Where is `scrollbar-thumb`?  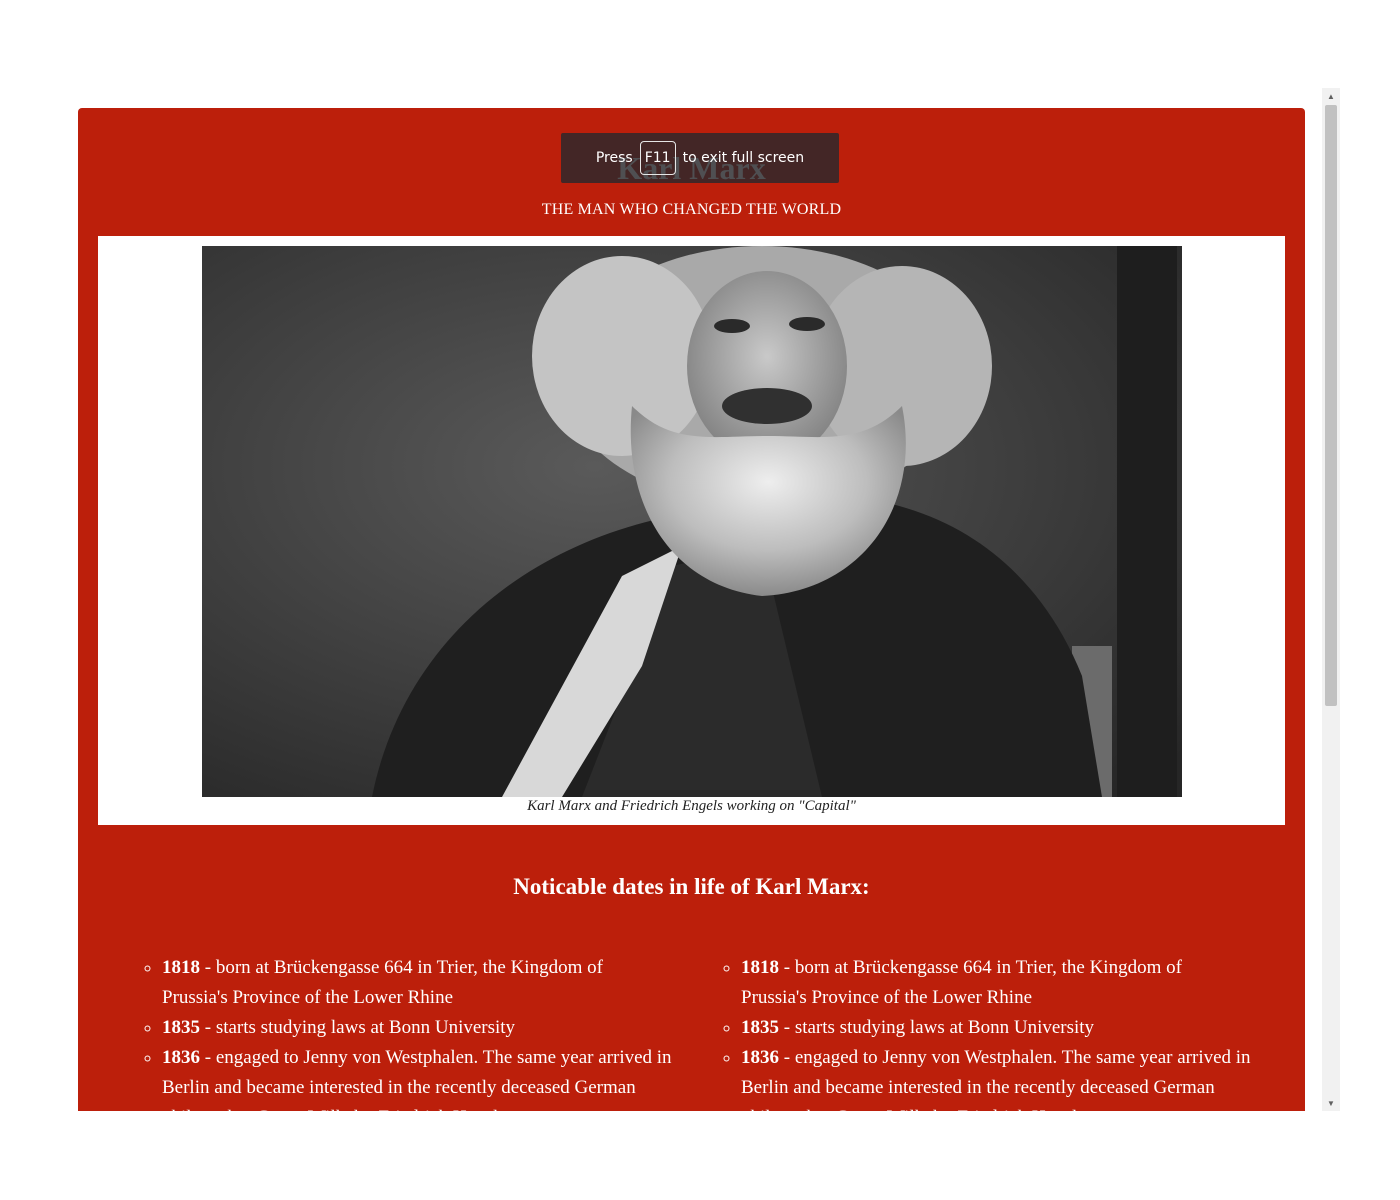
scrollbar-thumb is located at coordinates (1331, 405).